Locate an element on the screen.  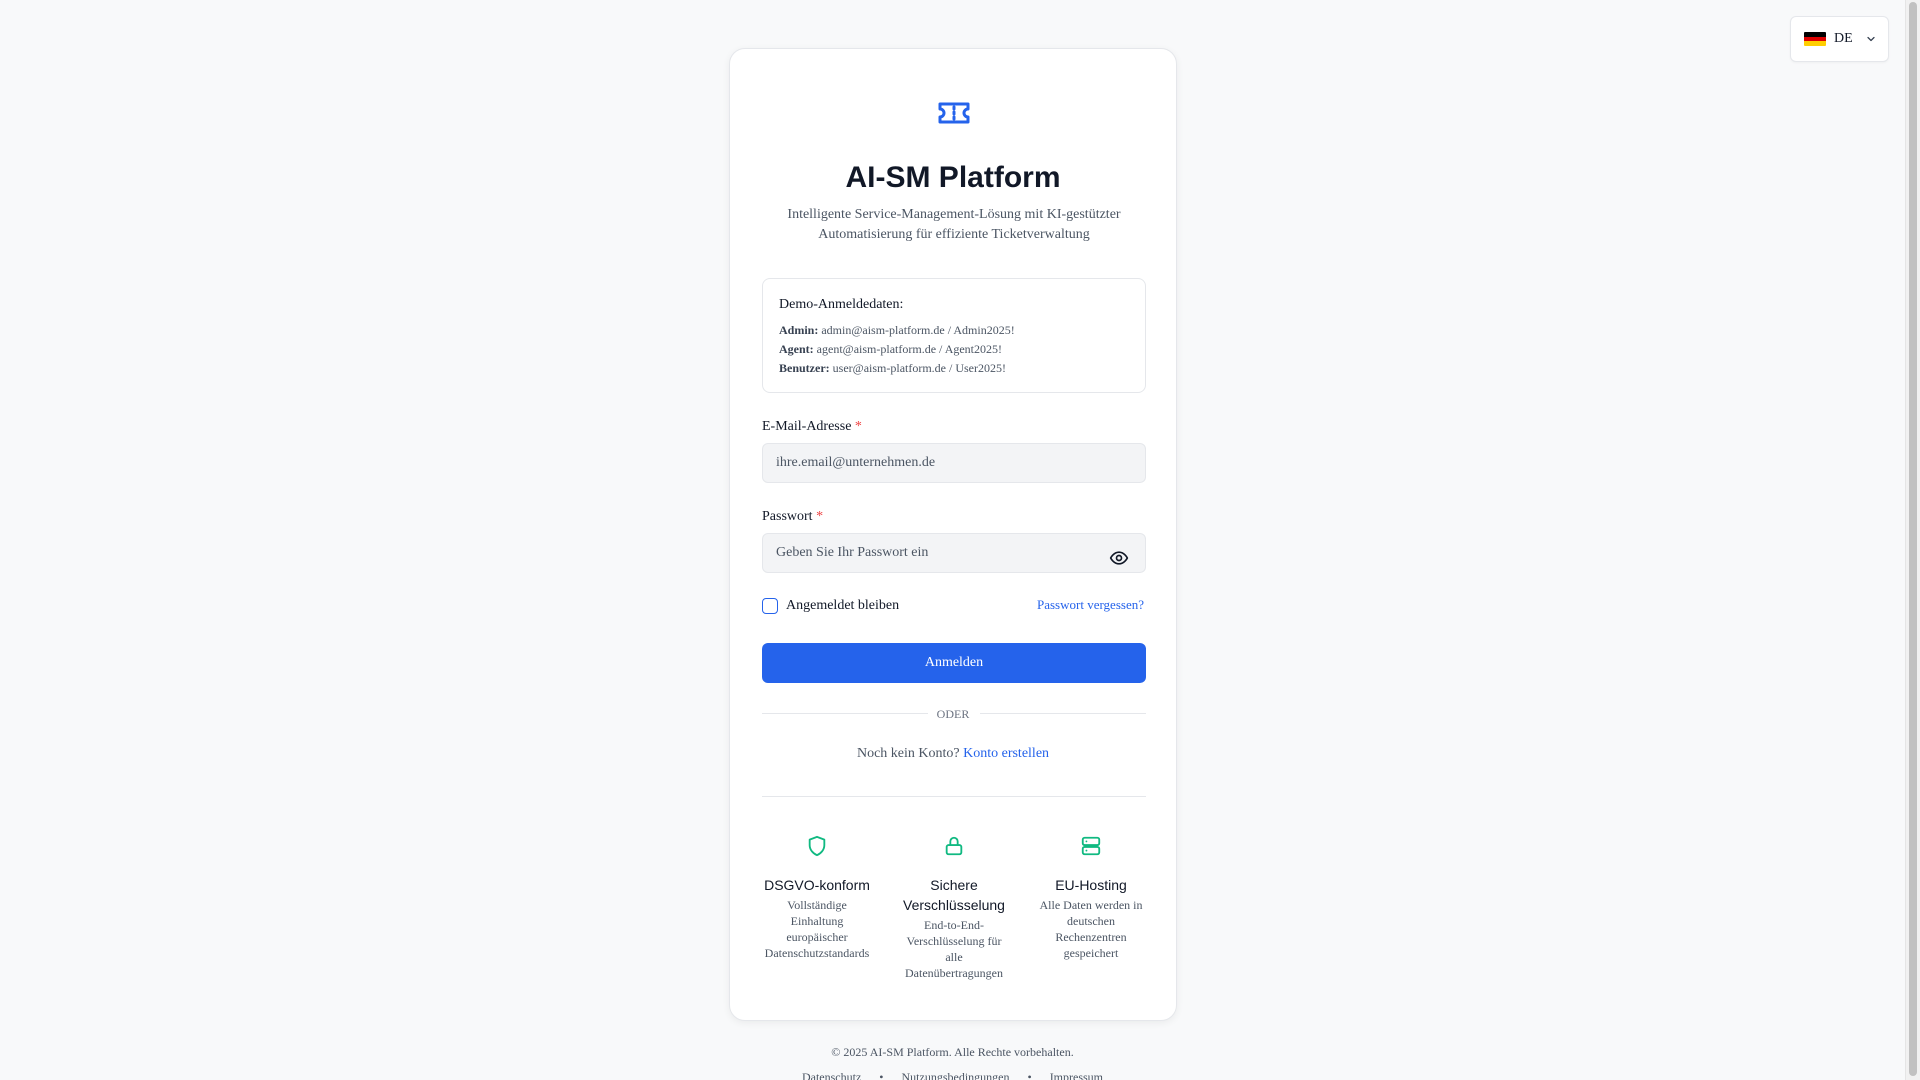
email-label: E-Mail-Adresse * is located at coordinates (812, 427).